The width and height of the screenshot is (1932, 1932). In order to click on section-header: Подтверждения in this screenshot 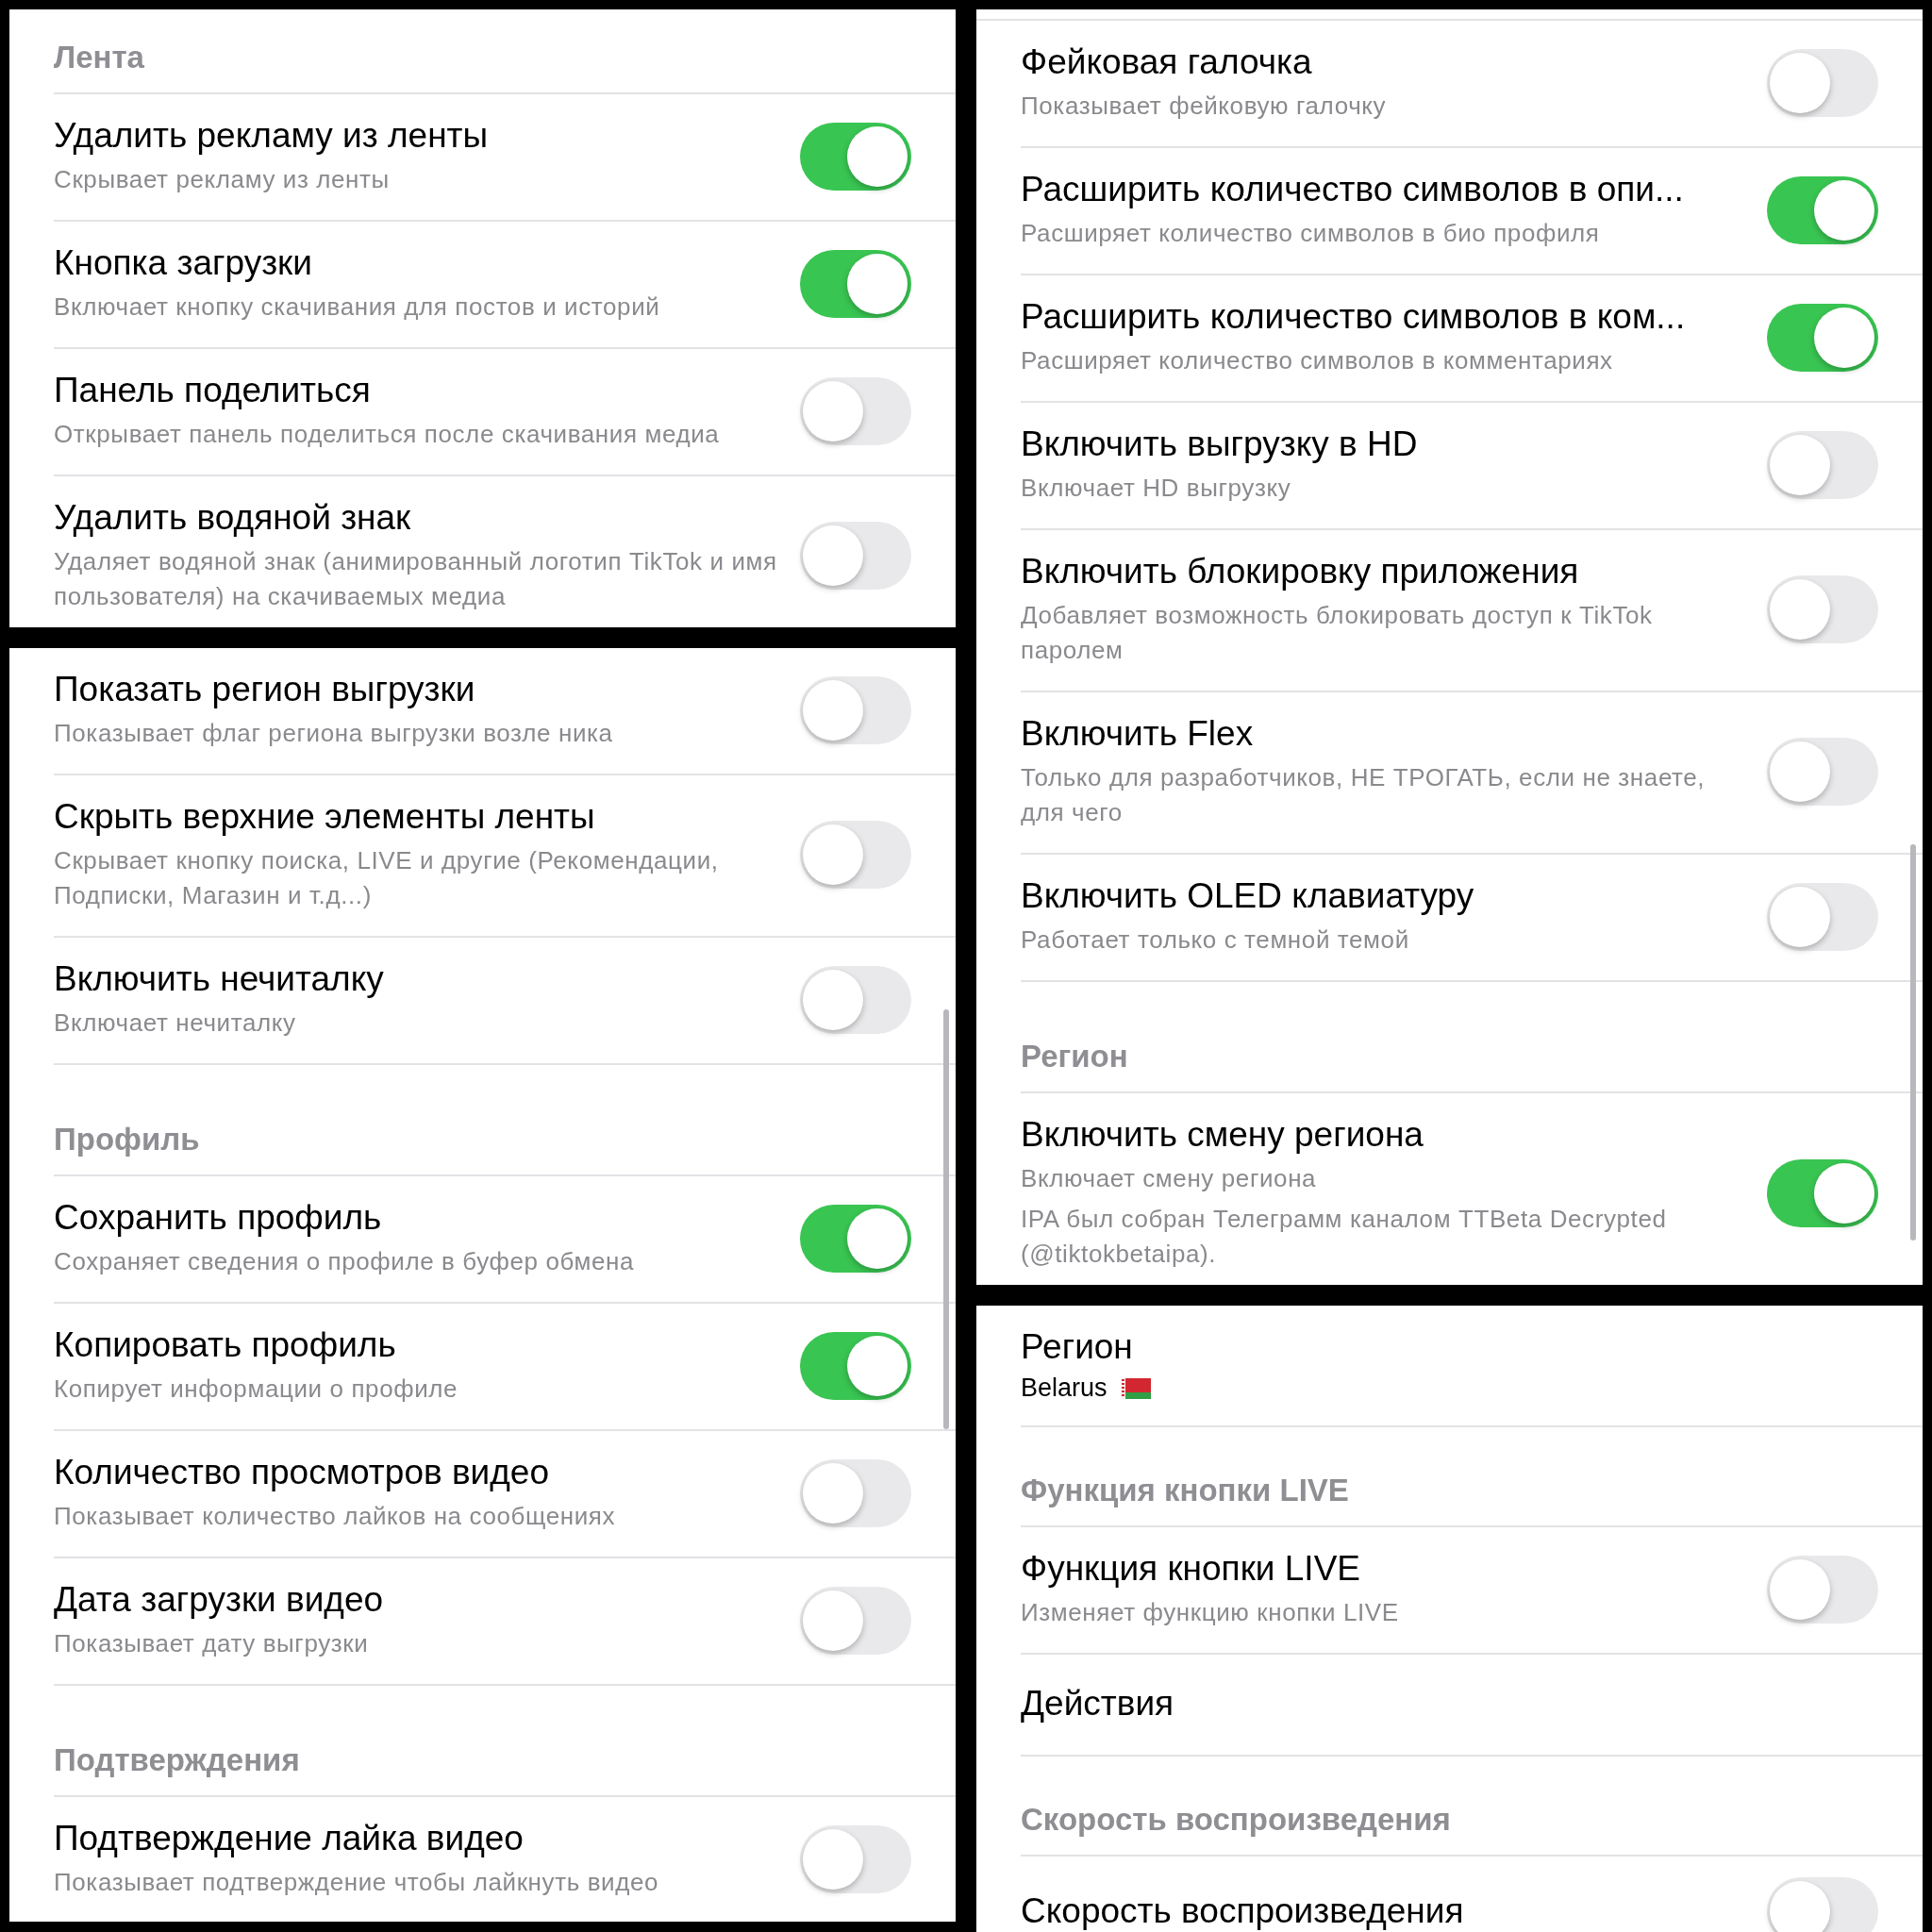, I will do `click(505, 1741)`.